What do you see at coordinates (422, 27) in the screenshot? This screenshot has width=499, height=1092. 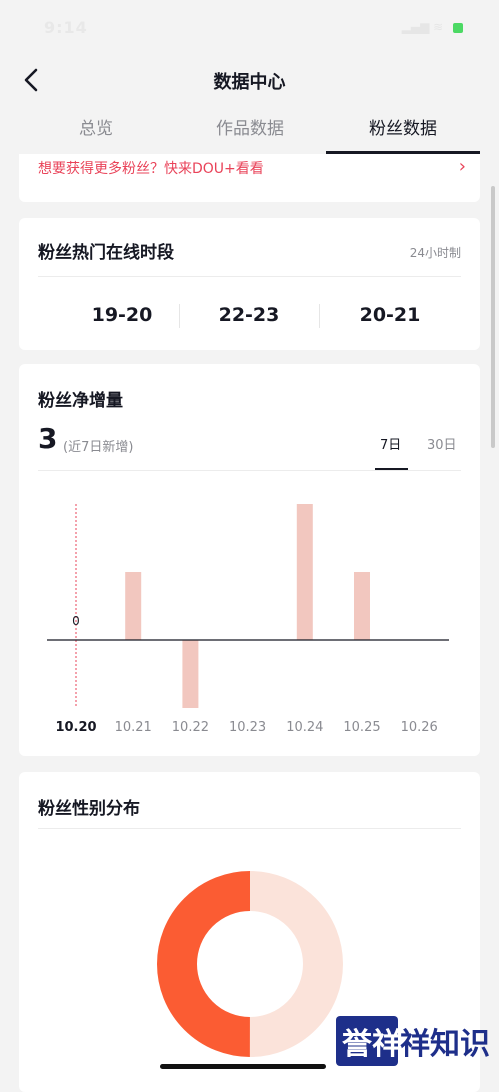 I see `signal-icon: ▂▄▆ ≋` at bounding box center [422, 27].